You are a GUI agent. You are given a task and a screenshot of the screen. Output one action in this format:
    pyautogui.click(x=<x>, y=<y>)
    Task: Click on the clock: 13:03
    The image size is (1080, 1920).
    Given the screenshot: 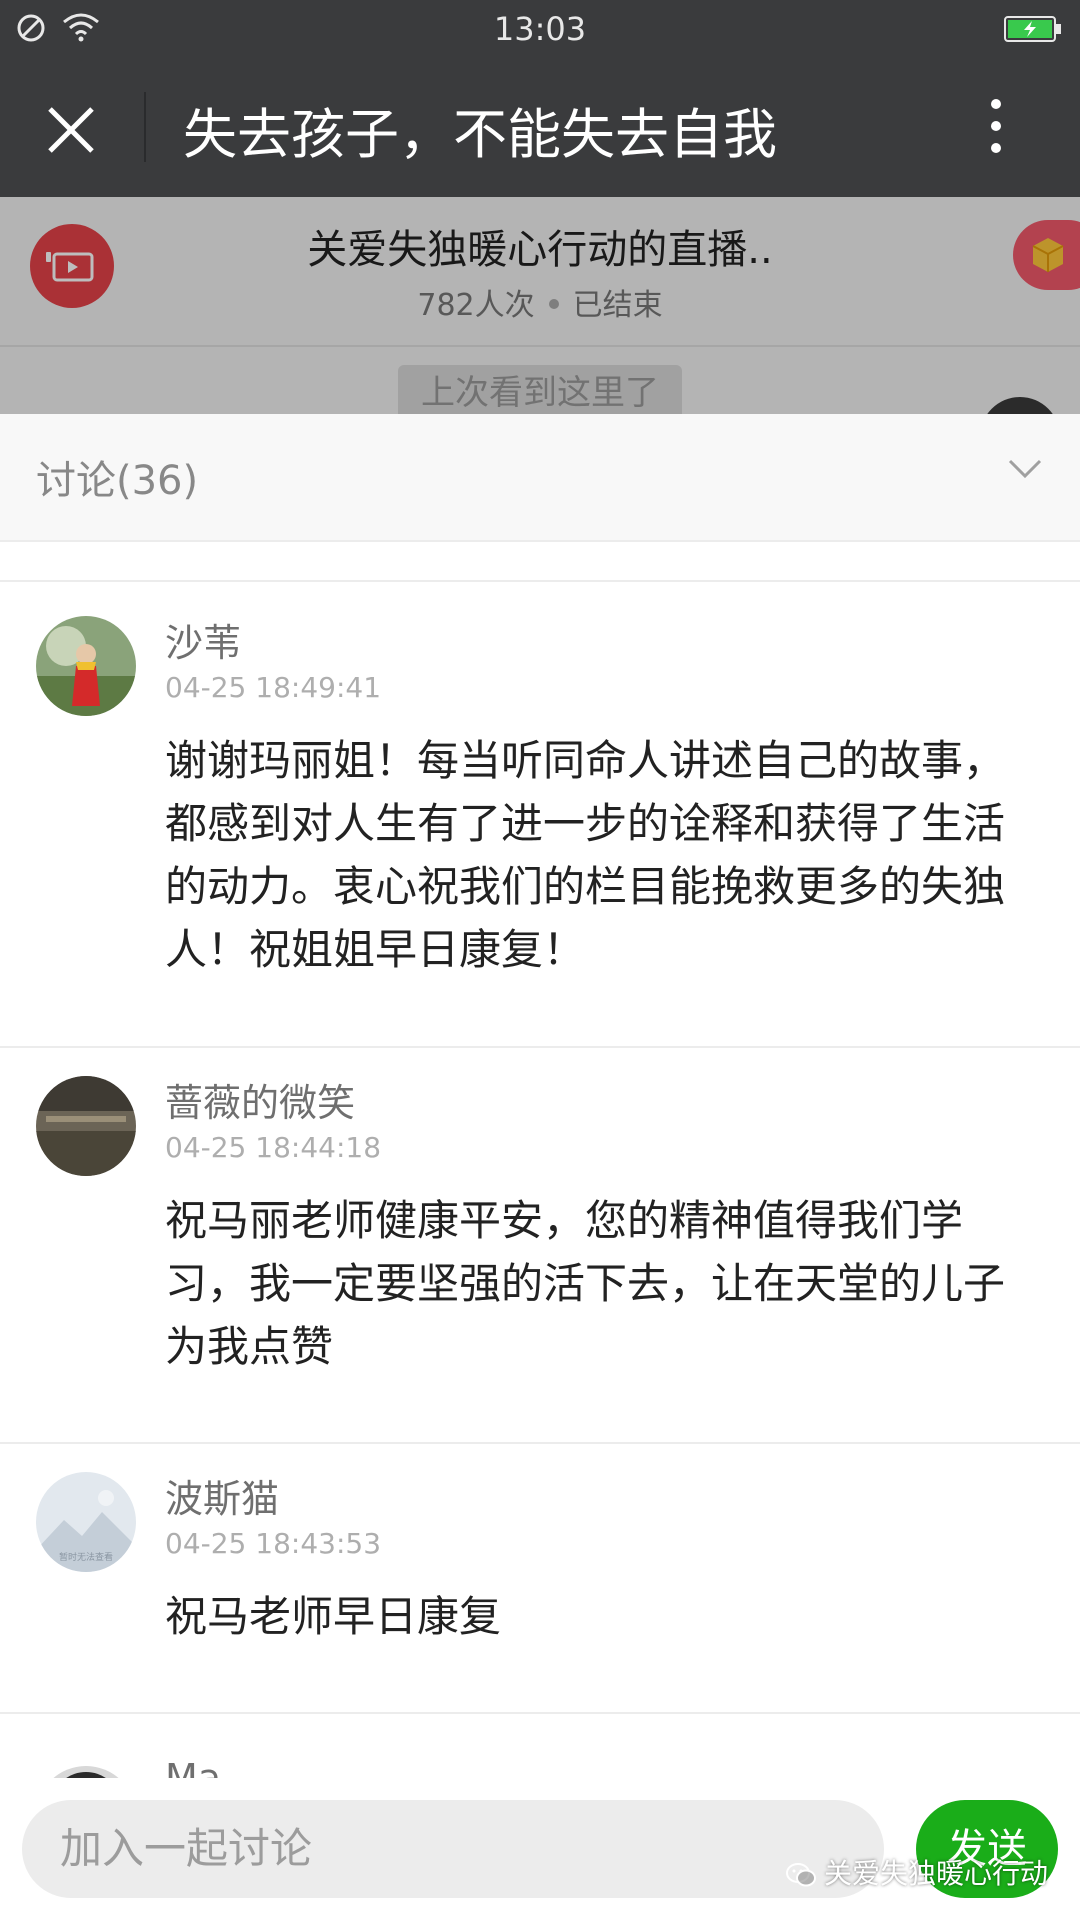 What is the action you would take?
    pyautogui.click(x=540, y=29)
    